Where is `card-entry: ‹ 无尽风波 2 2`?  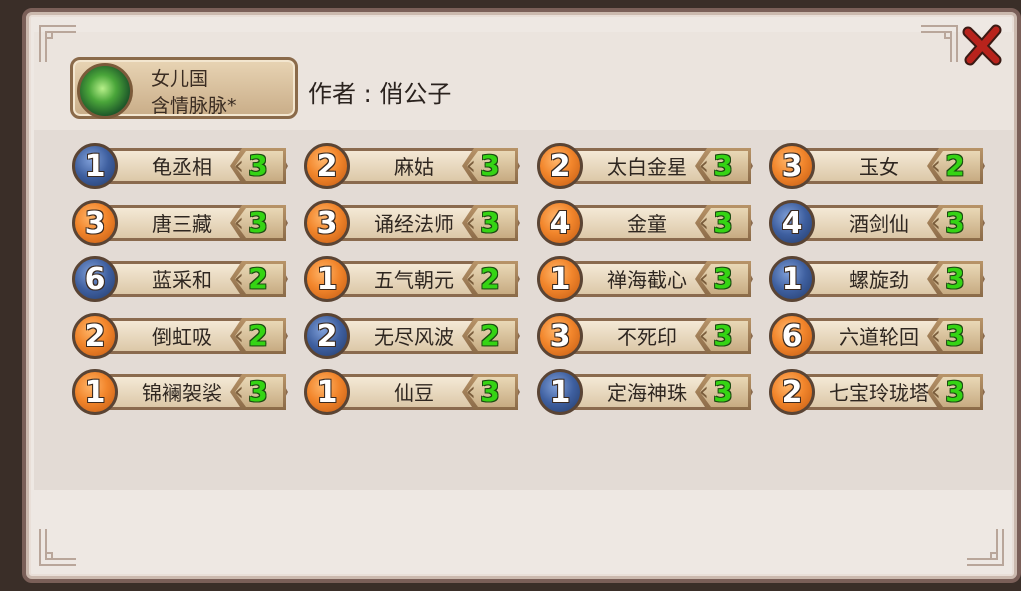
card-entry: ‹ 无尽风波 2 2 is located at coordinates (414, 336).